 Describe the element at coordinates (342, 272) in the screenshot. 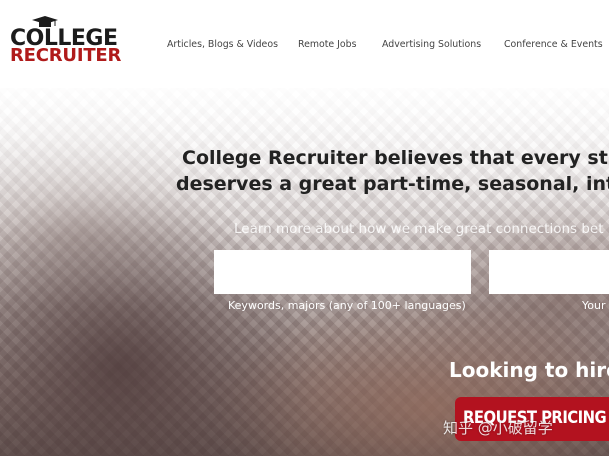

I see `keywords-input` at that location.